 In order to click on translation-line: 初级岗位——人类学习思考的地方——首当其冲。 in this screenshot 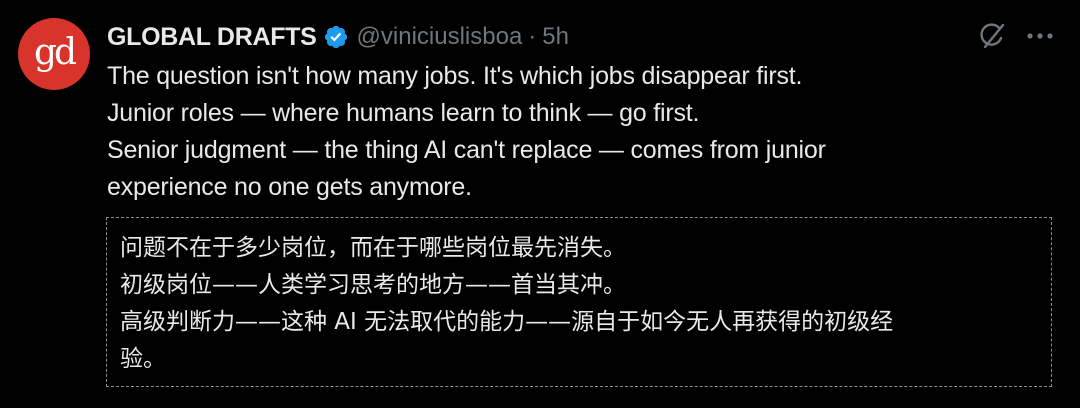, I will do `click(373, 285)`.